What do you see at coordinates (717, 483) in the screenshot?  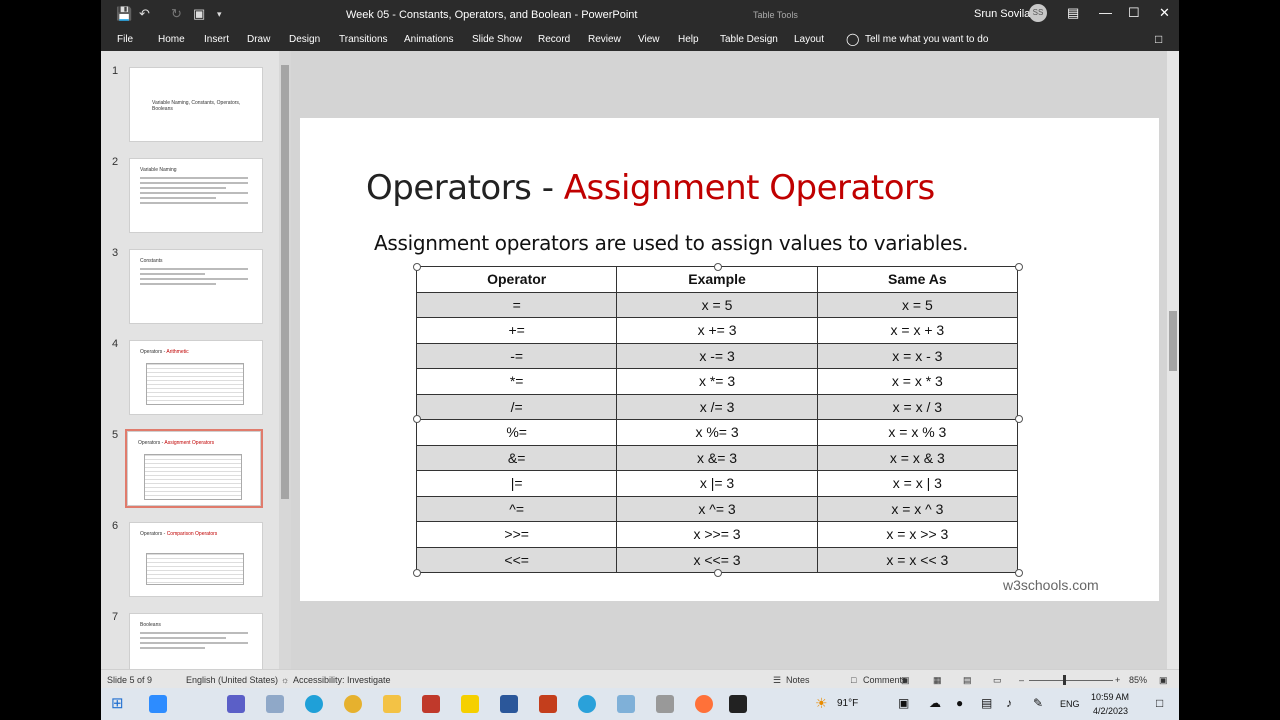 I see `table-row: |= x |= 3x = x | 3` at bounding box center [717, 483].